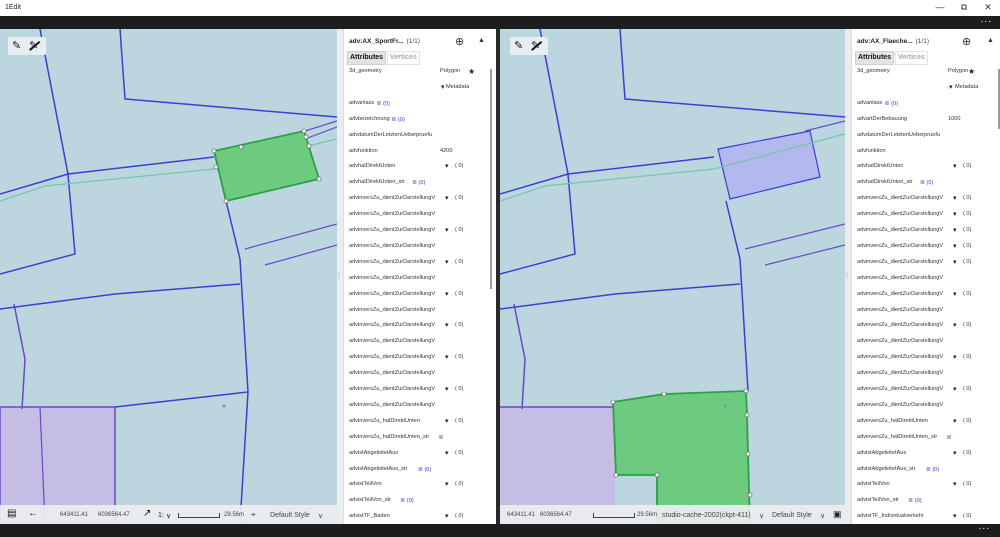 The width and height of the screenshot is (1000, 537). I want to click on attribute-row: advinversZu_hatDirektUnten_str ≣, so click(418, 438).